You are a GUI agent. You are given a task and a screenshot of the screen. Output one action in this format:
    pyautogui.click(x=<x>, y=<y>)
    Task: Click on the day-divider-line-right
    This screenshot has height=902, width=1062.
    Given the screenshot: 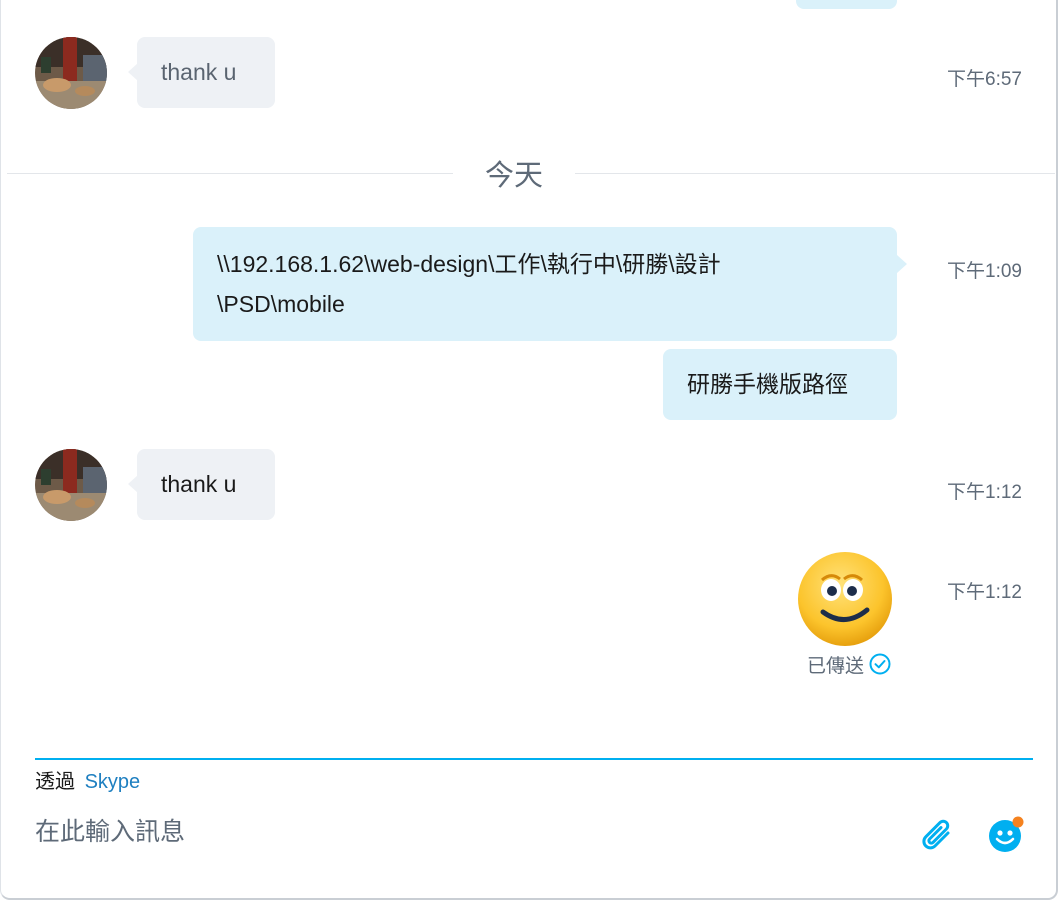 What is the action you would take?
    pyautogui.click(x=815, y=173)
    